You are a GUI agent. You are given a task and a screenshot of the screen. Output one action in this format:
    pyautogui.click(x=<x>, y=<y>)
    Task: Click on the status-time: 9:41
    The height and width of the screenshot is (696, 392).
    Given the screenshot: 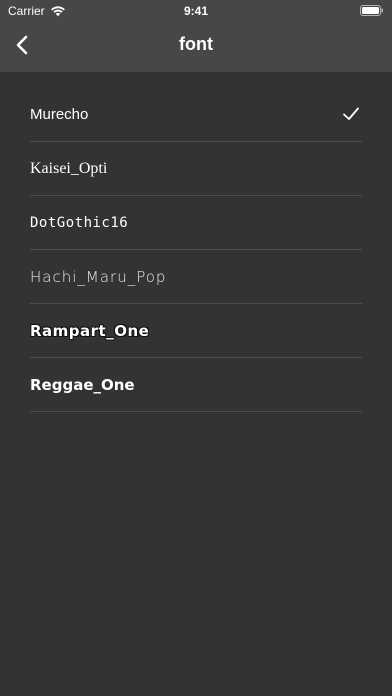 What is the action you would take?
    pyautogui.click(x=196, y=11)
    